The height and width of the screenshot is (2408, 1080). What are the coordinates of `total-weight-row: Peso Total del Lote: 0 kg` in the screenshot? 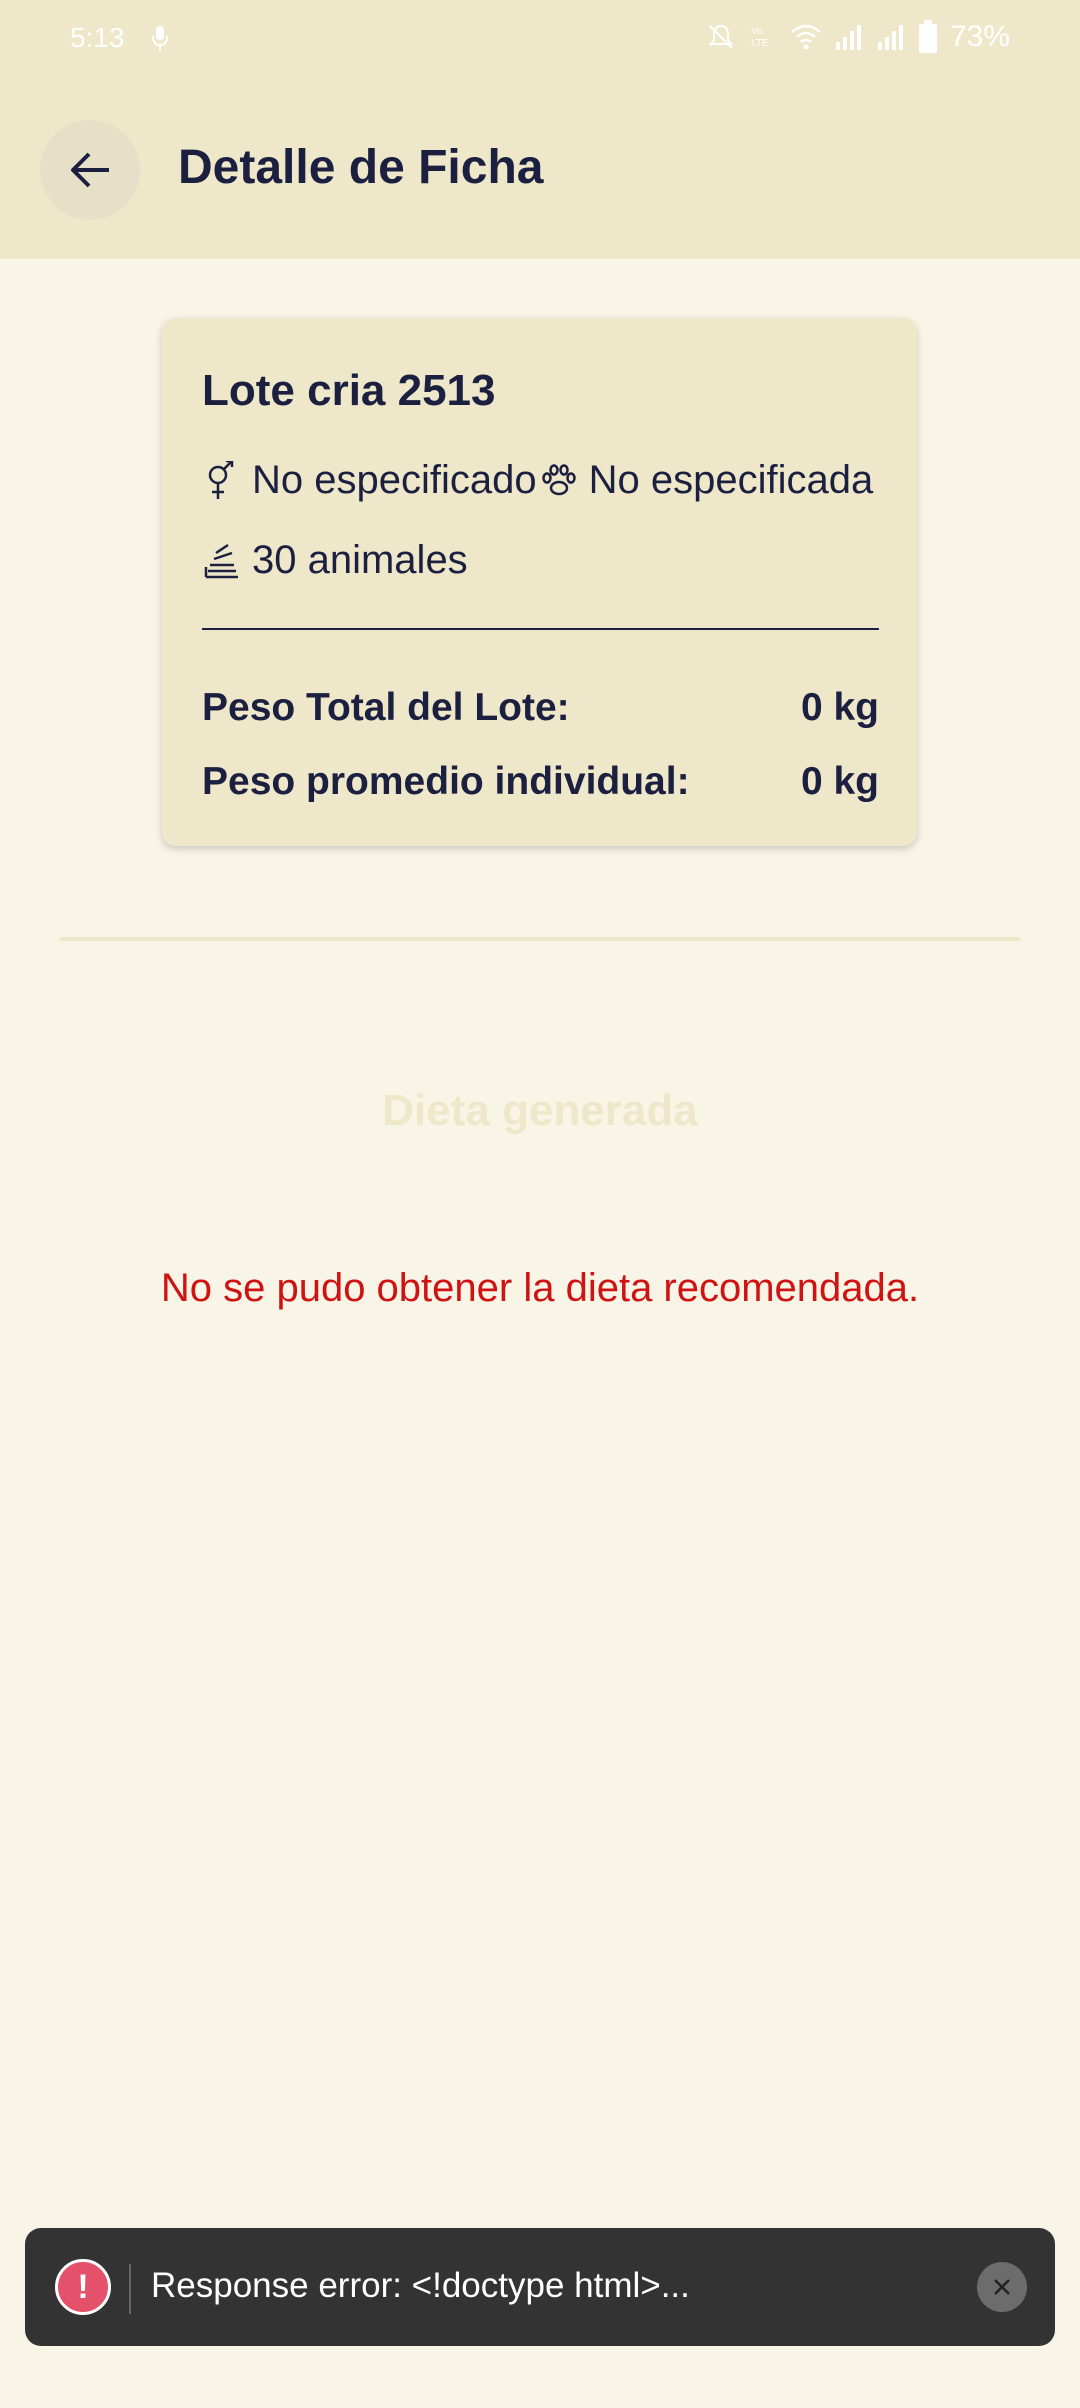 It's located at (540, 708).